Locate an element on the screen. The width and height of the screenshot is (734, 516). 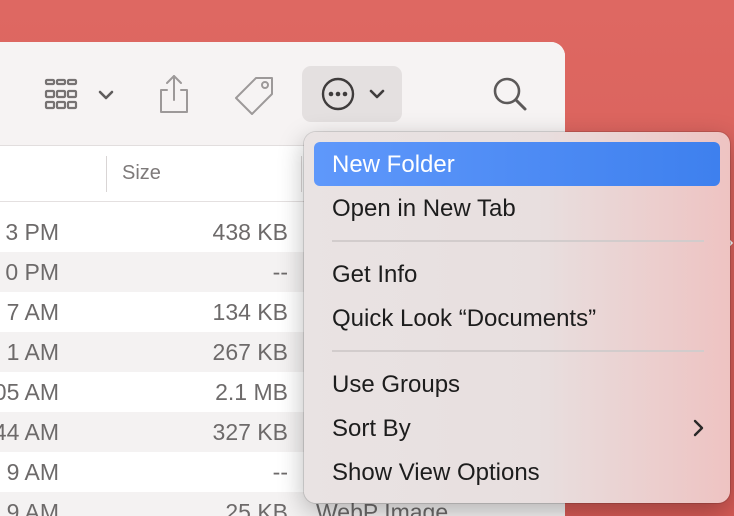
menu-item-get-info: Get Info is located at coordinates (517, 274).